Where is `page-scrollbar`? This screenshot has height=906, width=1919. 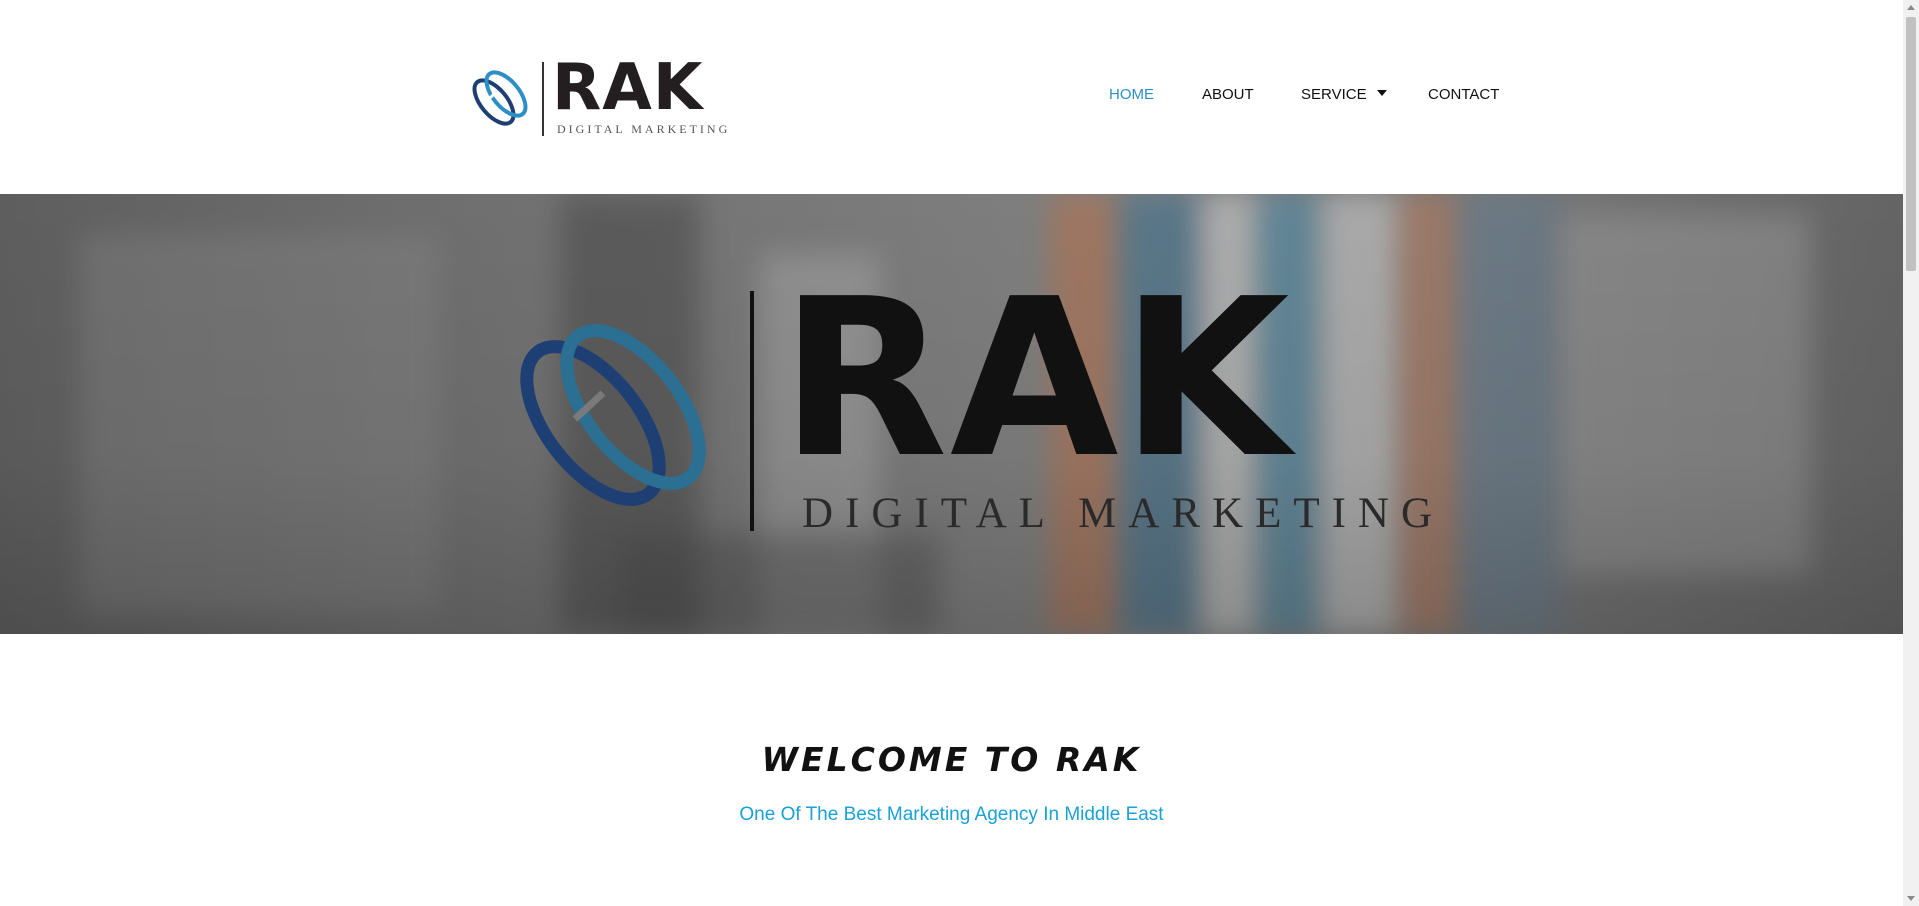
page-scrollbar is located at coordinates (1911, 453).